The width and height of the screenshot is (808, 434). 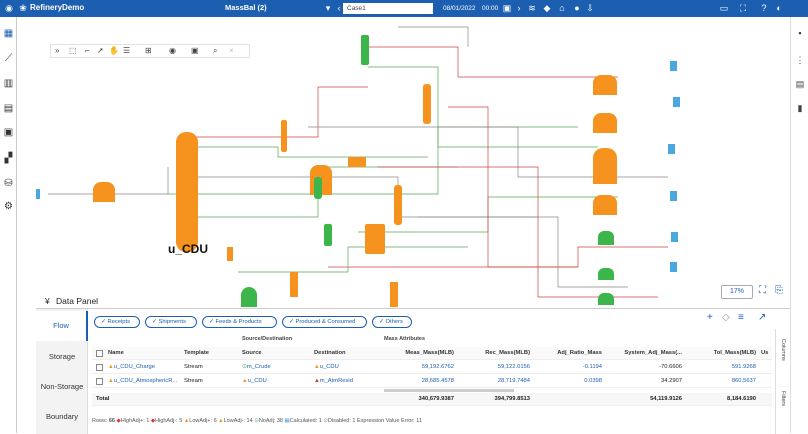 What do you see at coordinates (277, 353) in the screenshot?
I see `col-source: Source` at bounding box center [277, 353].